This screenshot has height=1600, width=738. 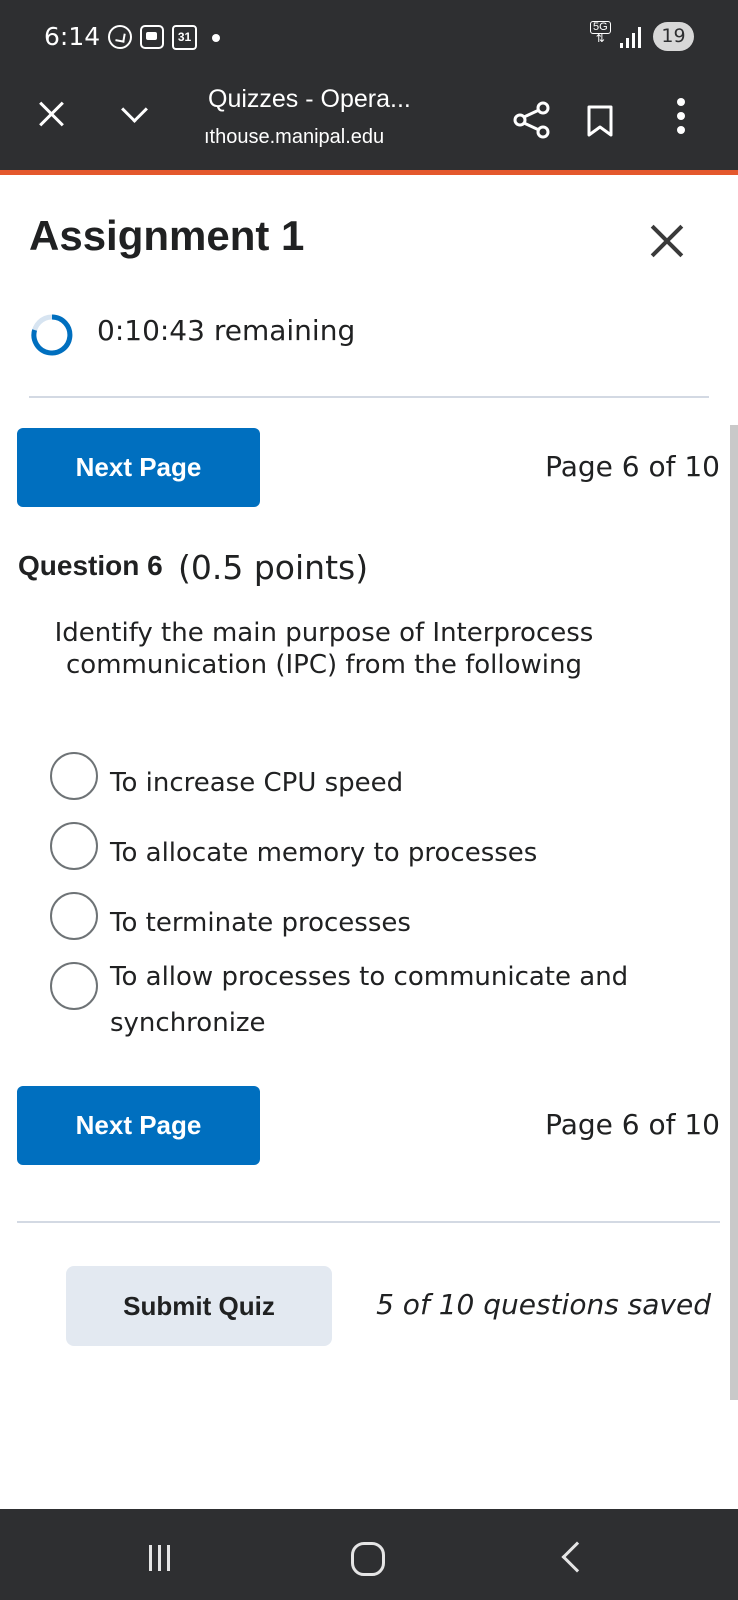 I want to click on answer-option-label: To increase CPU speed, so click(x=390, y=783).